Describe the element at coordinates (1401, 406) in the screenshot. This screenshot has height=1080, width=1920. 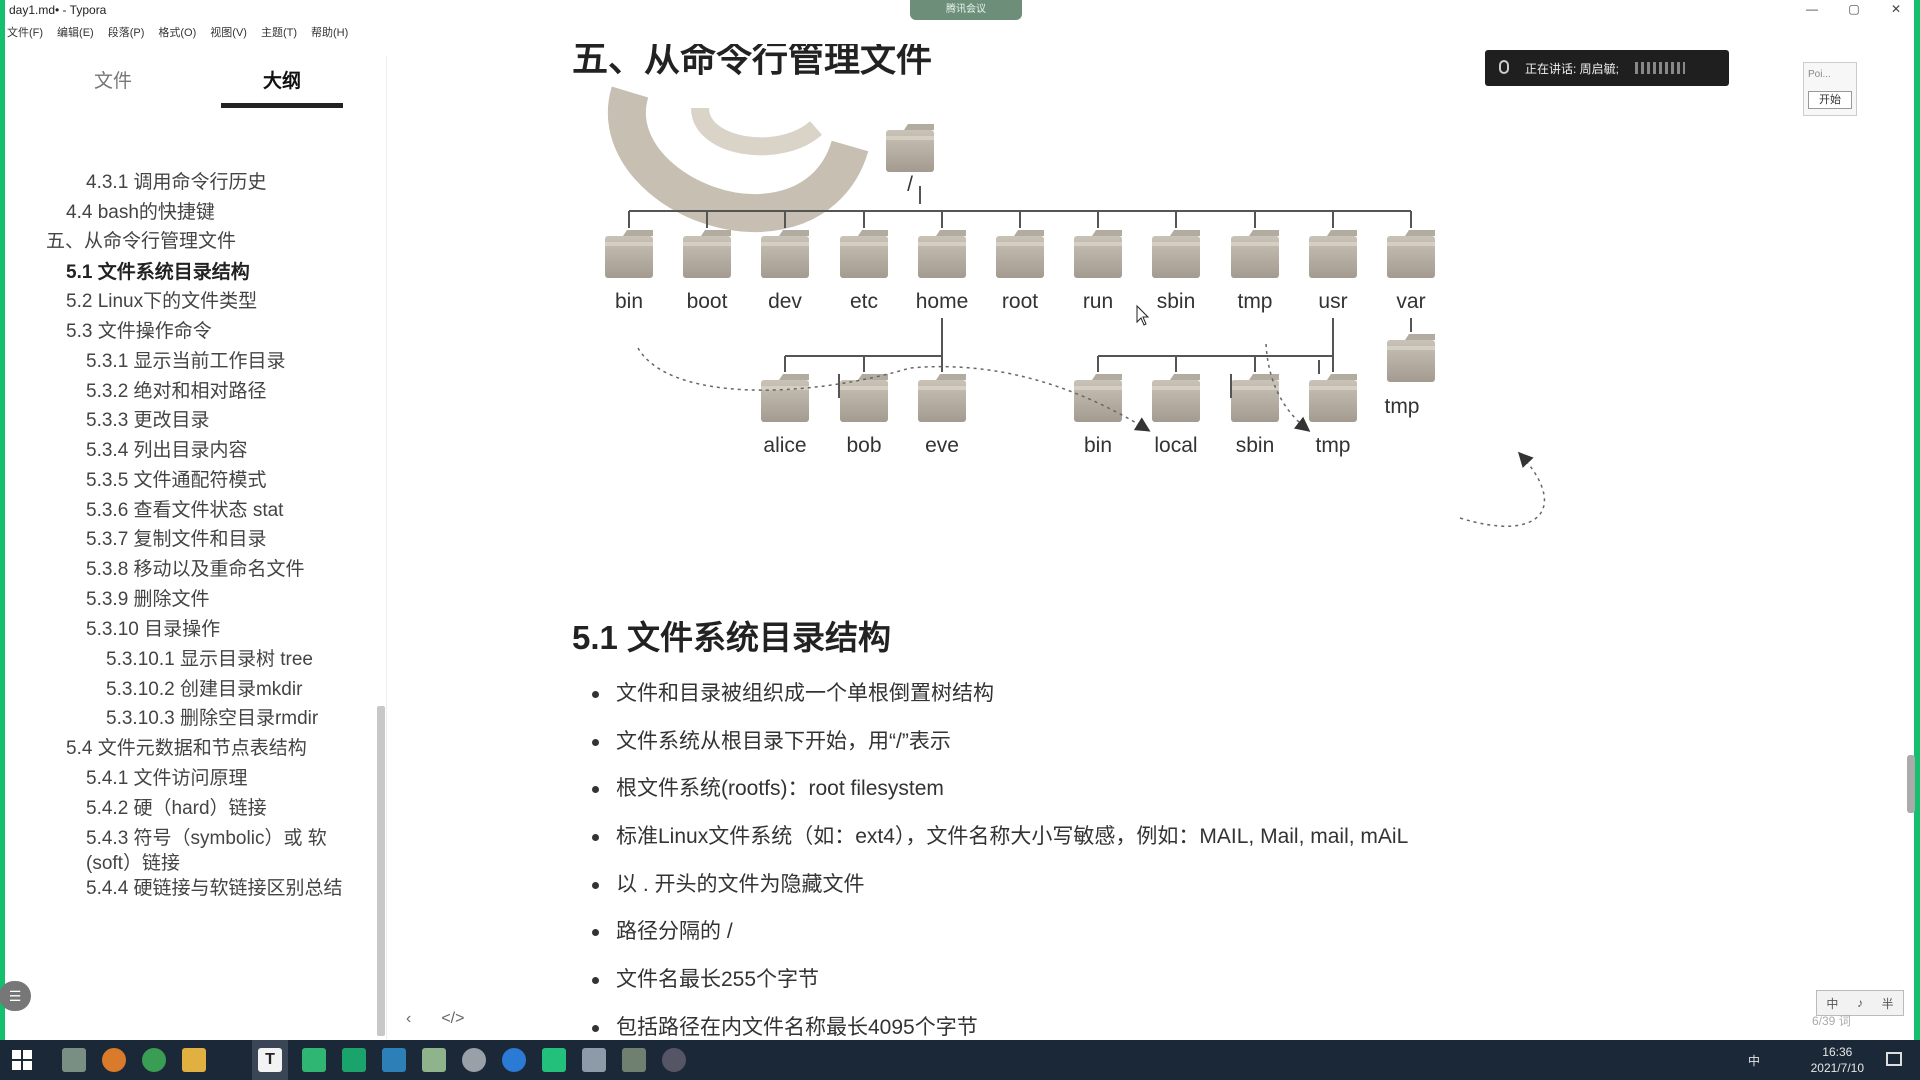
I see `dir-label-var-tmp: tmp` at that location.